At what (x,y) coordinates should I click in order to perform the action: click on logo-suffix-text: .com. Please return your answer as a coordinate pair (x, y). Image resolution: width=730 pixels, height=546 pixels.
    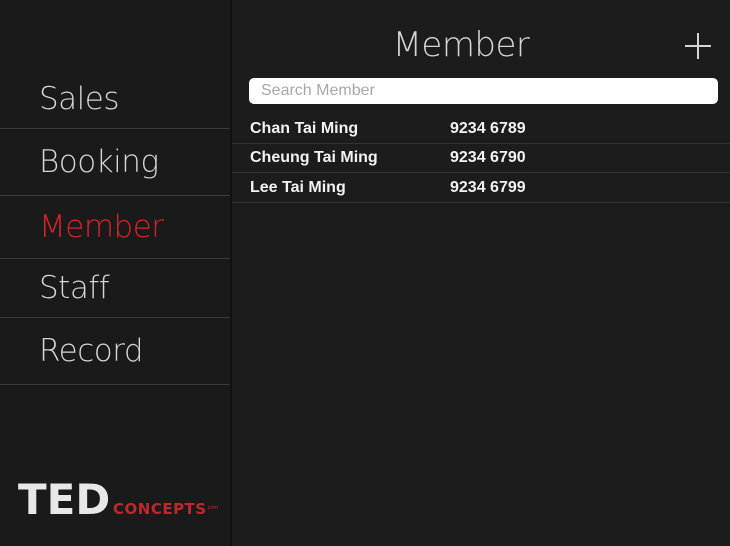
    Looking at the image, I should click on (212, 508).